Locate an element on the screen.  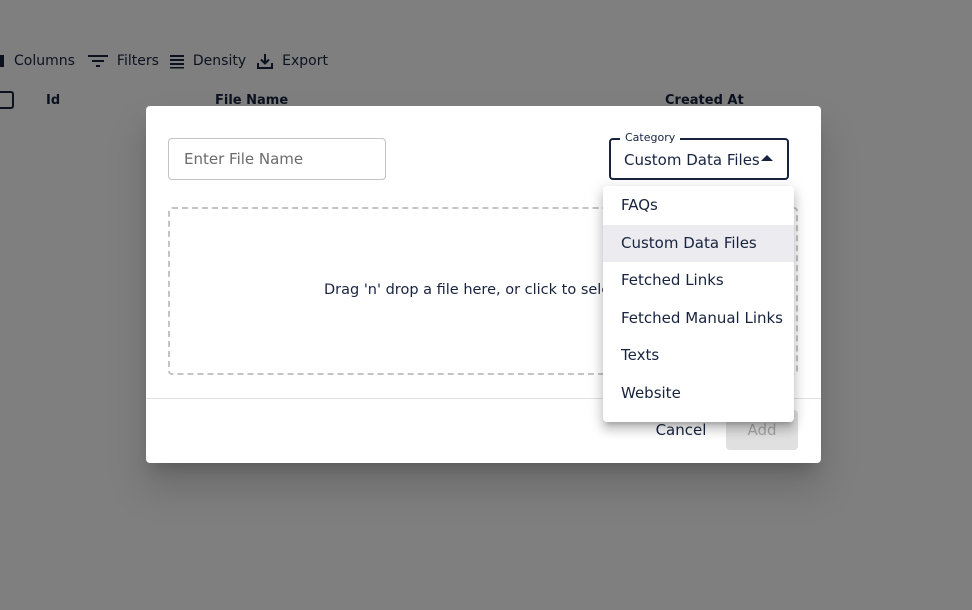
category-label: Category is located at coordinates (650, 138).